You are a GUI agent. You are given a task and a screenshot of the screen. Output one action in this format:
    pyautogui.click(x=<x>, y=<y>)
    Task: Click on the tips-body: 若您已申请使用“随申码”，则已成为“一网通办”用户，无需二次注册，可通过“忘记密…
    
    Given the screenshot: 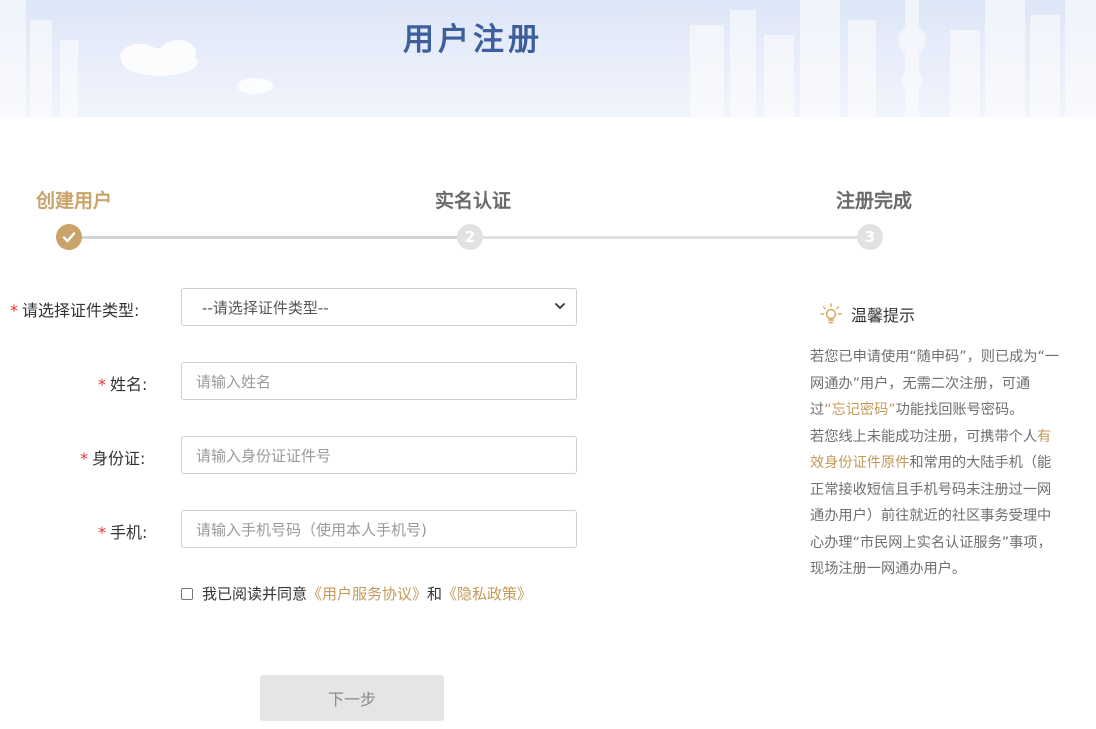 What is the action you would take?
    pyautogui.click(x=935, y=463)
    